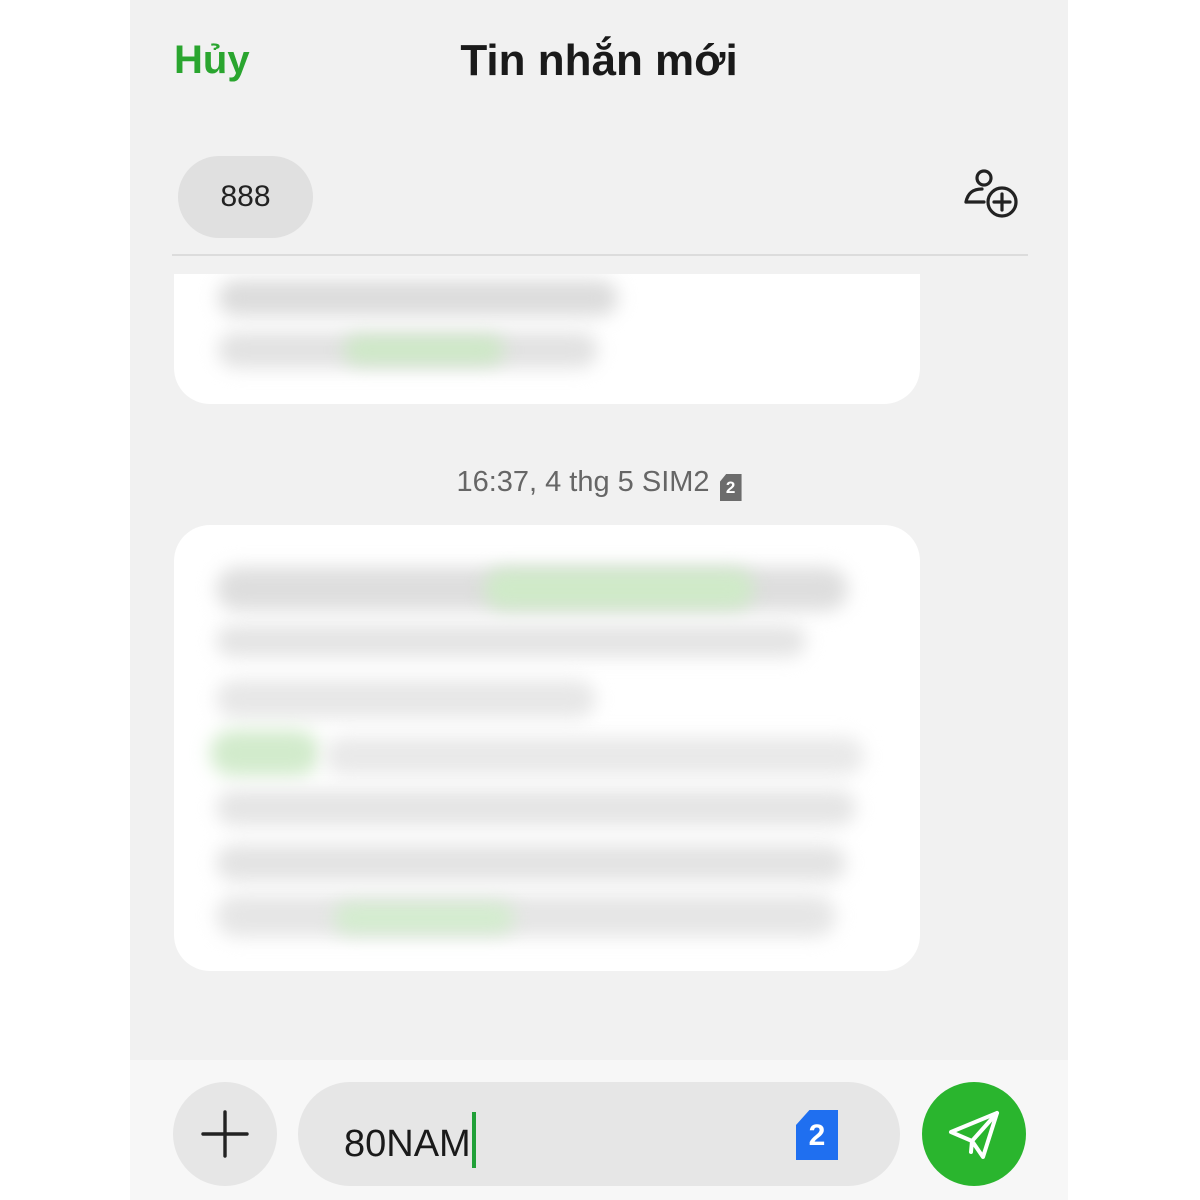  What do you see at coordinates (245, 197) in the screenshot?
I see `recipient-chip: 888` at bounding box center [245, 197].